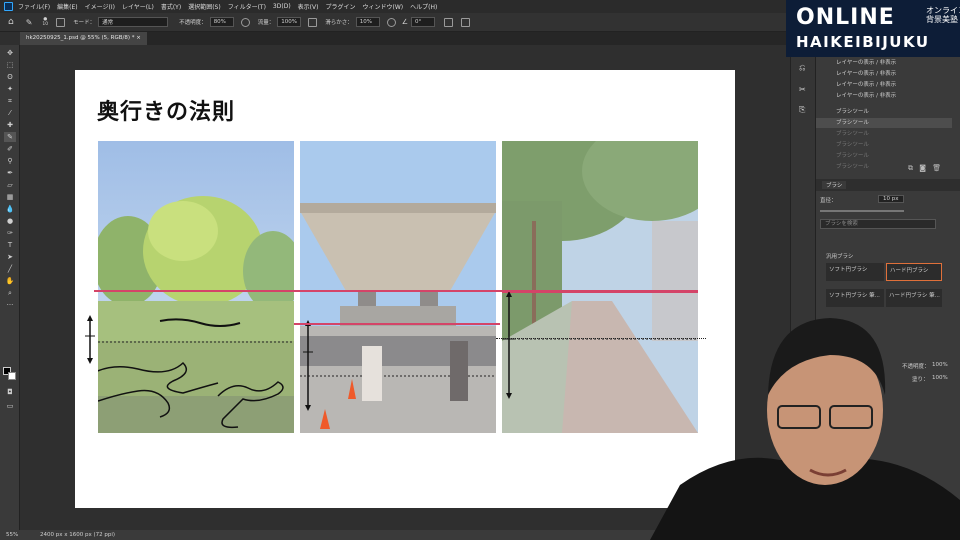  Describe the element at coordinates (10, 281) in the screenshot. I see `hand-tool-icon: ✋` at that location.